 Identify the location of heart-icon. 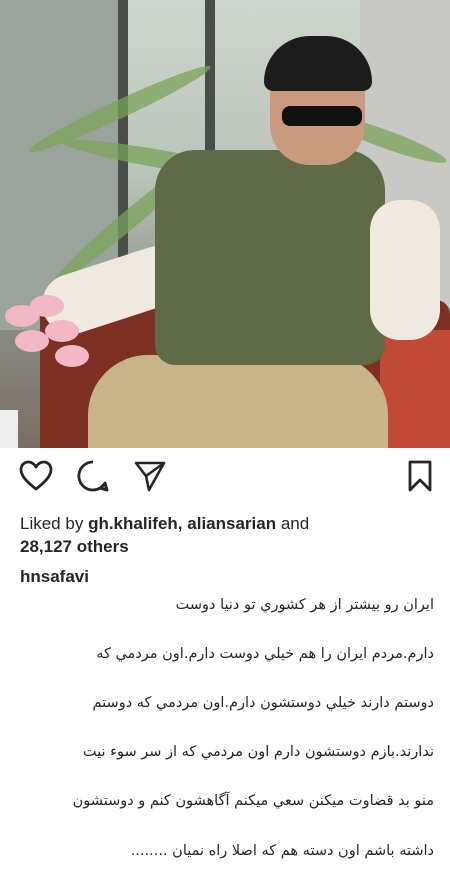
(36, 475).